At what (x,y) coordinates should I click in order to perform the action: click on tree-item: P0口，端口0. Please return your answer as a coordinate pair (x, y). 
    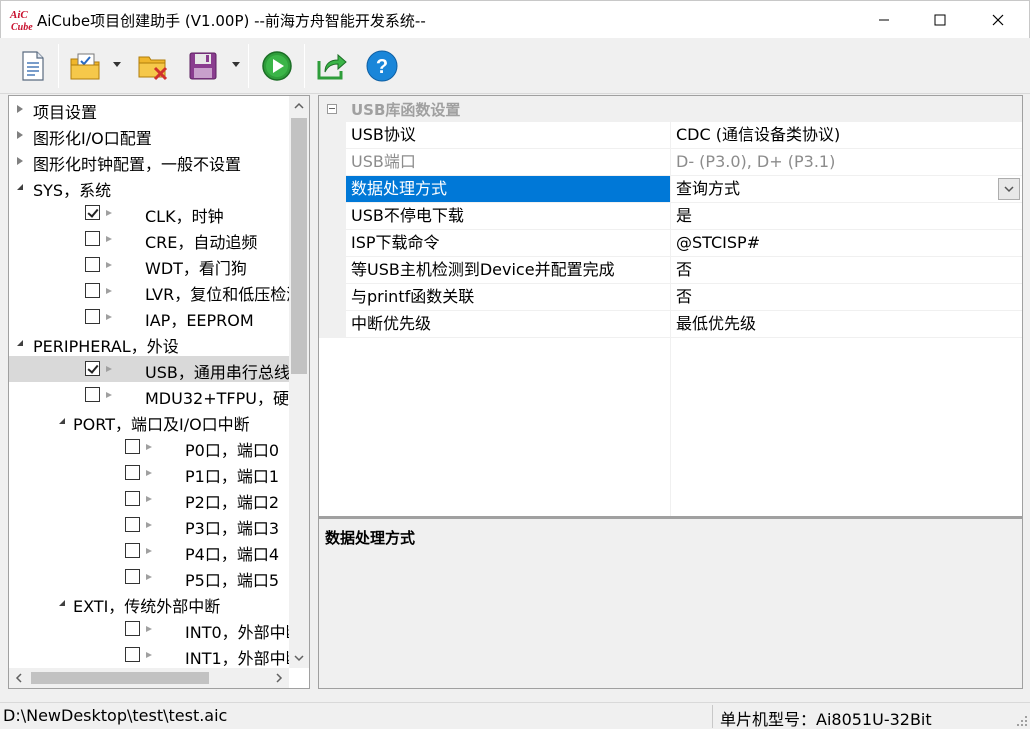
    Looking at the image, I should click on (149, 447).